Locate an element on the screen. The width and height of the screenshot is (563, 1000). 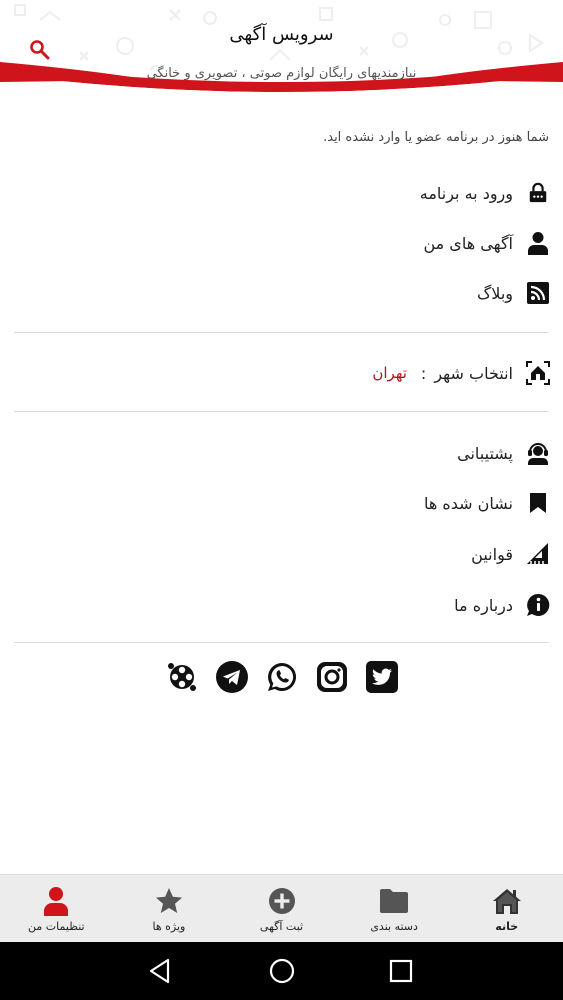
header-background-pattern is located at coordinates (281, 52).